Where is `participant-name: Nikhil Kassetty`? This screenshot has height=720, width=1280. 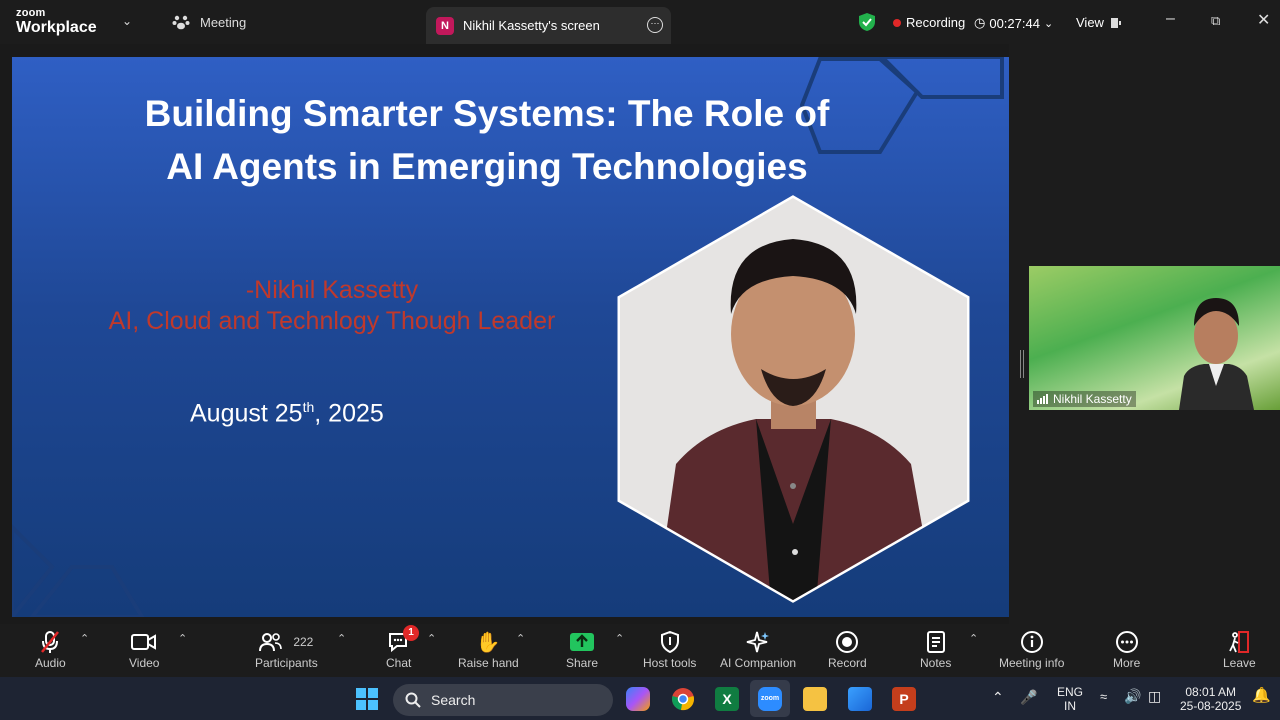 participant-name: Nikhil Kassetty is located at coordinates (1092, 399).